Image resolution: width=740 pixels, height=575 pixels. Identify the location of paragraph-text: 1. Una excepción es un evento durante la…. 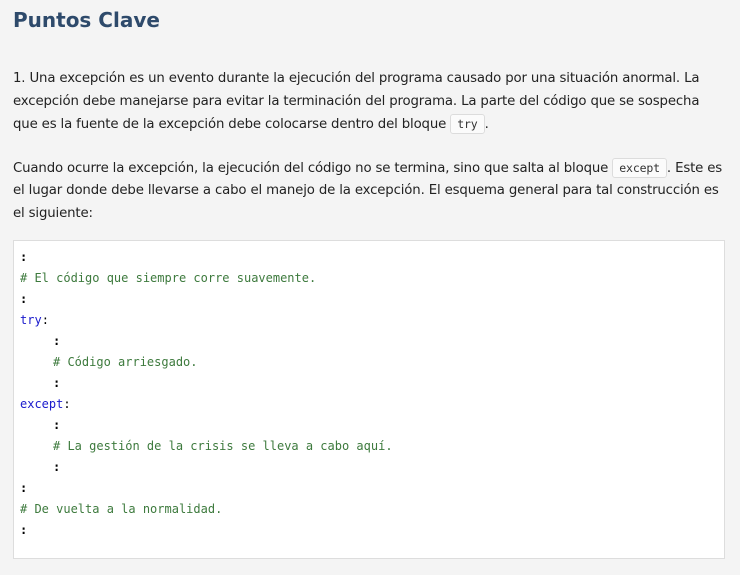
(356, 101).